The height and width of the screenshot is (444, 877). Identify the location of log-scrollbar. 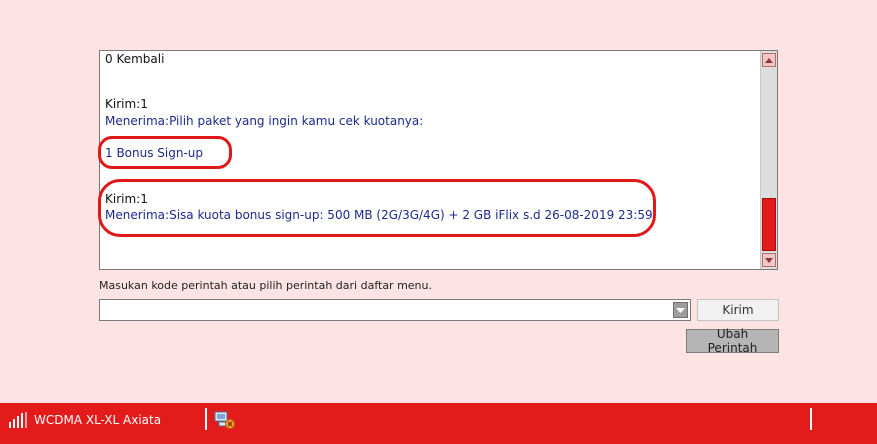
(768, 160).